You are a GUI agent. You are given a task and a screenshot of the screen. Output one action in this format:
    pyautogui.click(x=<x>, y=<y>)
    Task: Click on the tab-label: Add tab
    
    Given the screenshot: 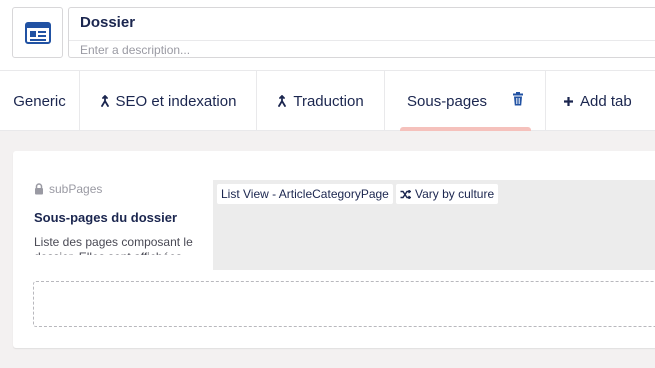 What is the action you would take?
    pyautogui.click(x=606, y=101)
    